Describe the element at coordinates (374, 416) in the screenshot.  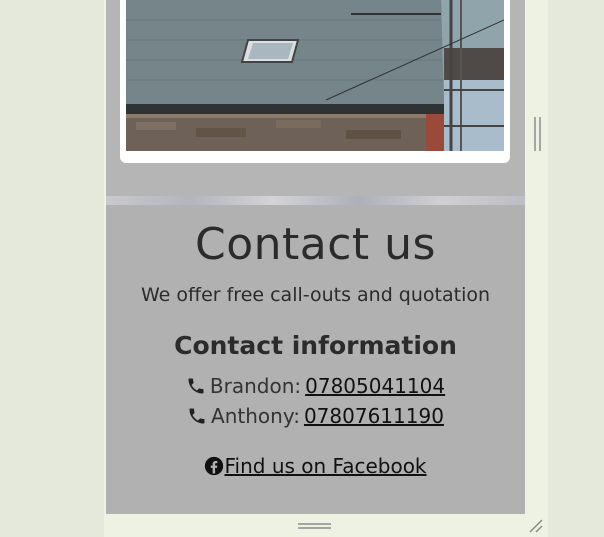
I see `phone-link-anthony: 07807611190` at that location.